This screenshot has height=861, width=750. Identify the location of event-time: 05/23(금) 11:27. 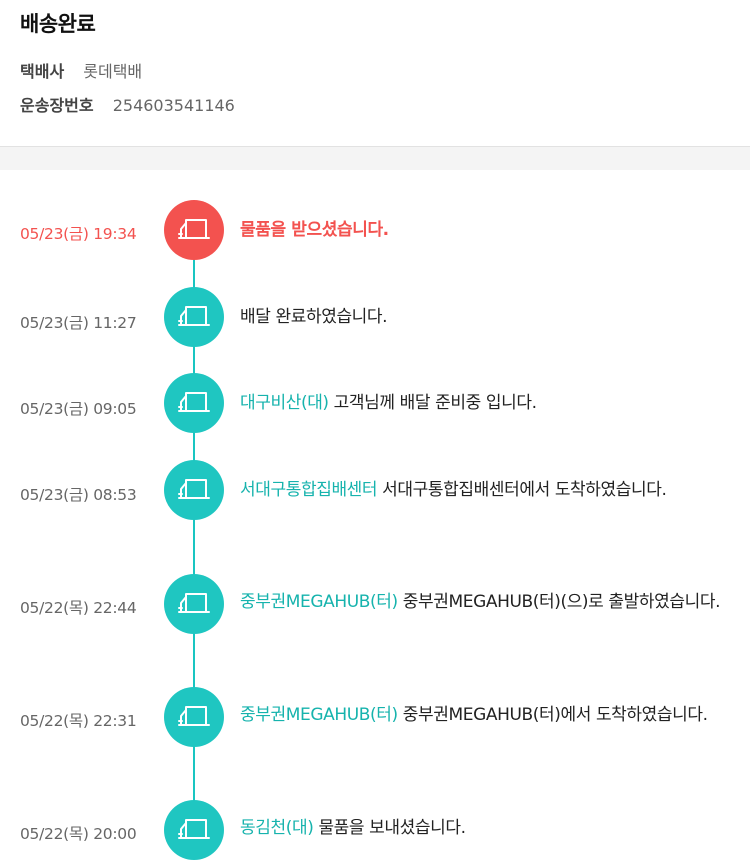
(78, 323).